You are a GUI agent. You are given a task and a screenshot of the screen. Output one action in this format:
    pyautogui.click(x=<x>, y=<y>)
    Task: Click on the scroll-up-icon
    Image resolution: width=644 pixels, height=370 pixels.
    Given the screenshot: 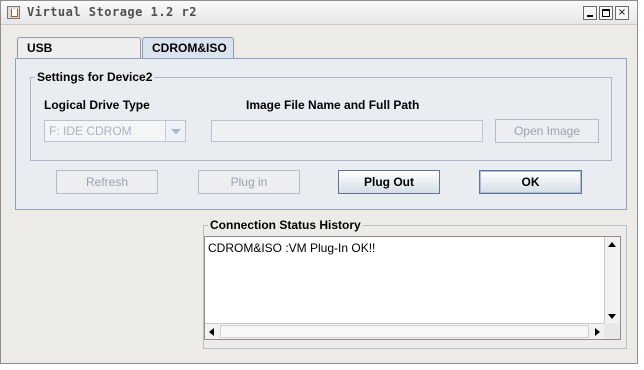 What is the action you would take?
    pyautogui.click(x=612, y=244)
    